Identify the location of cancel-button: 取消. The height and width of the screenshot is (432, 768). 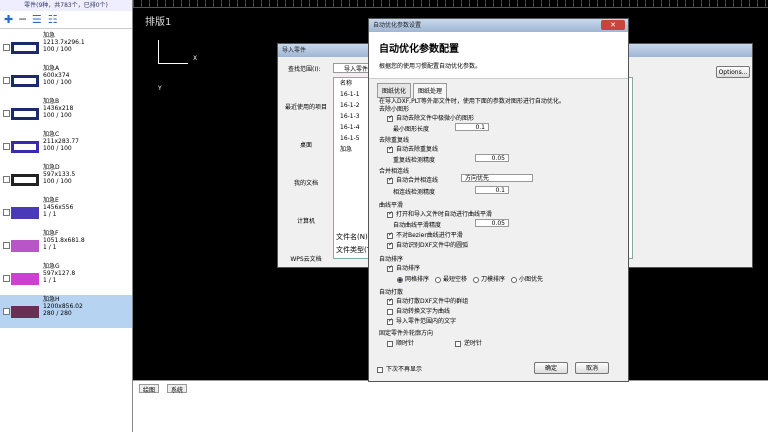
(592, 368).